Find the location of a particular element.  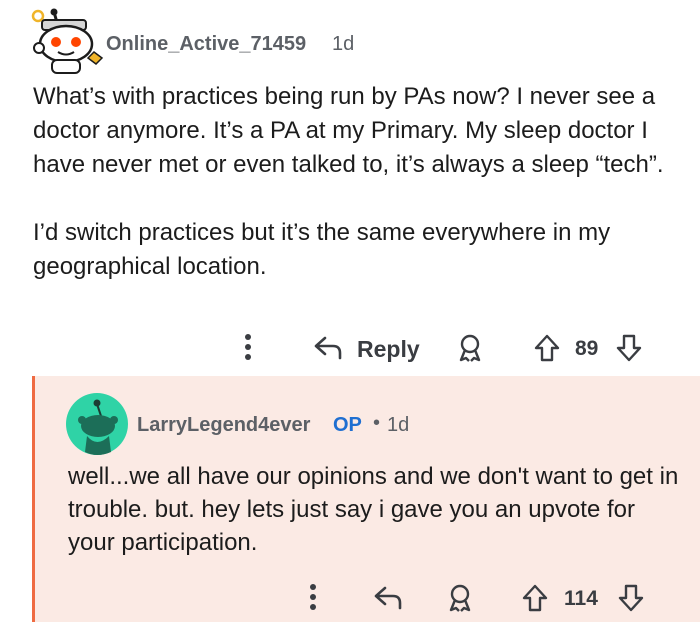

comment-username: Online_Active_71459 is located at coordinates (206, 44).